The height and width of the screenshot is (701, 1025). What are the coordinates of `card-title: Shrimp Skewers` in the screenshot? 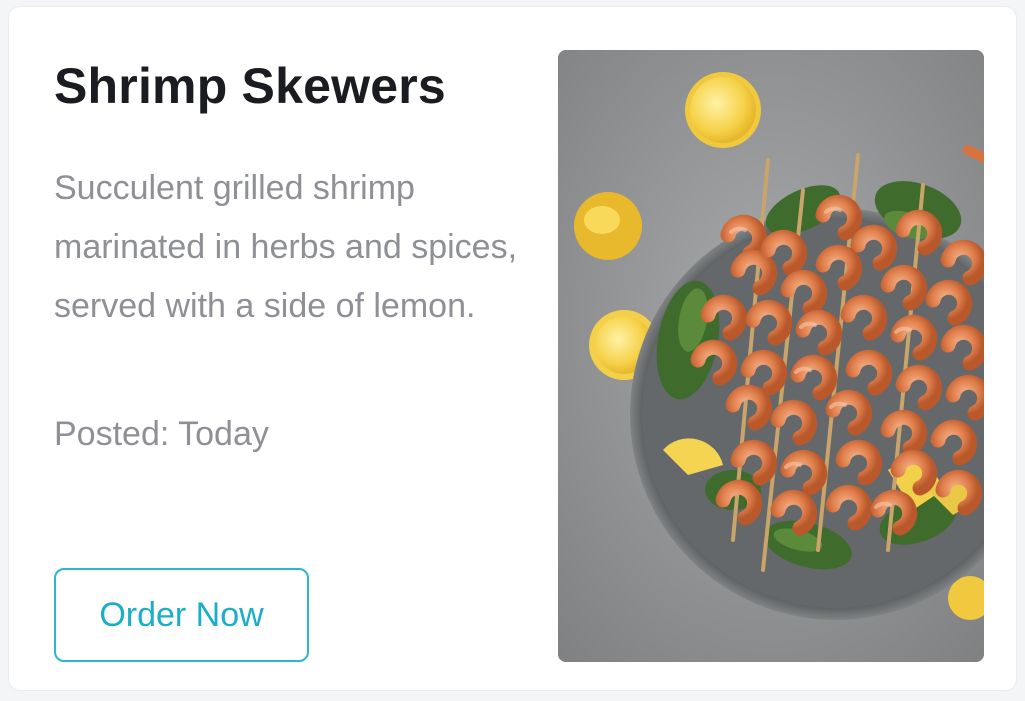 It's located at (250, 86).